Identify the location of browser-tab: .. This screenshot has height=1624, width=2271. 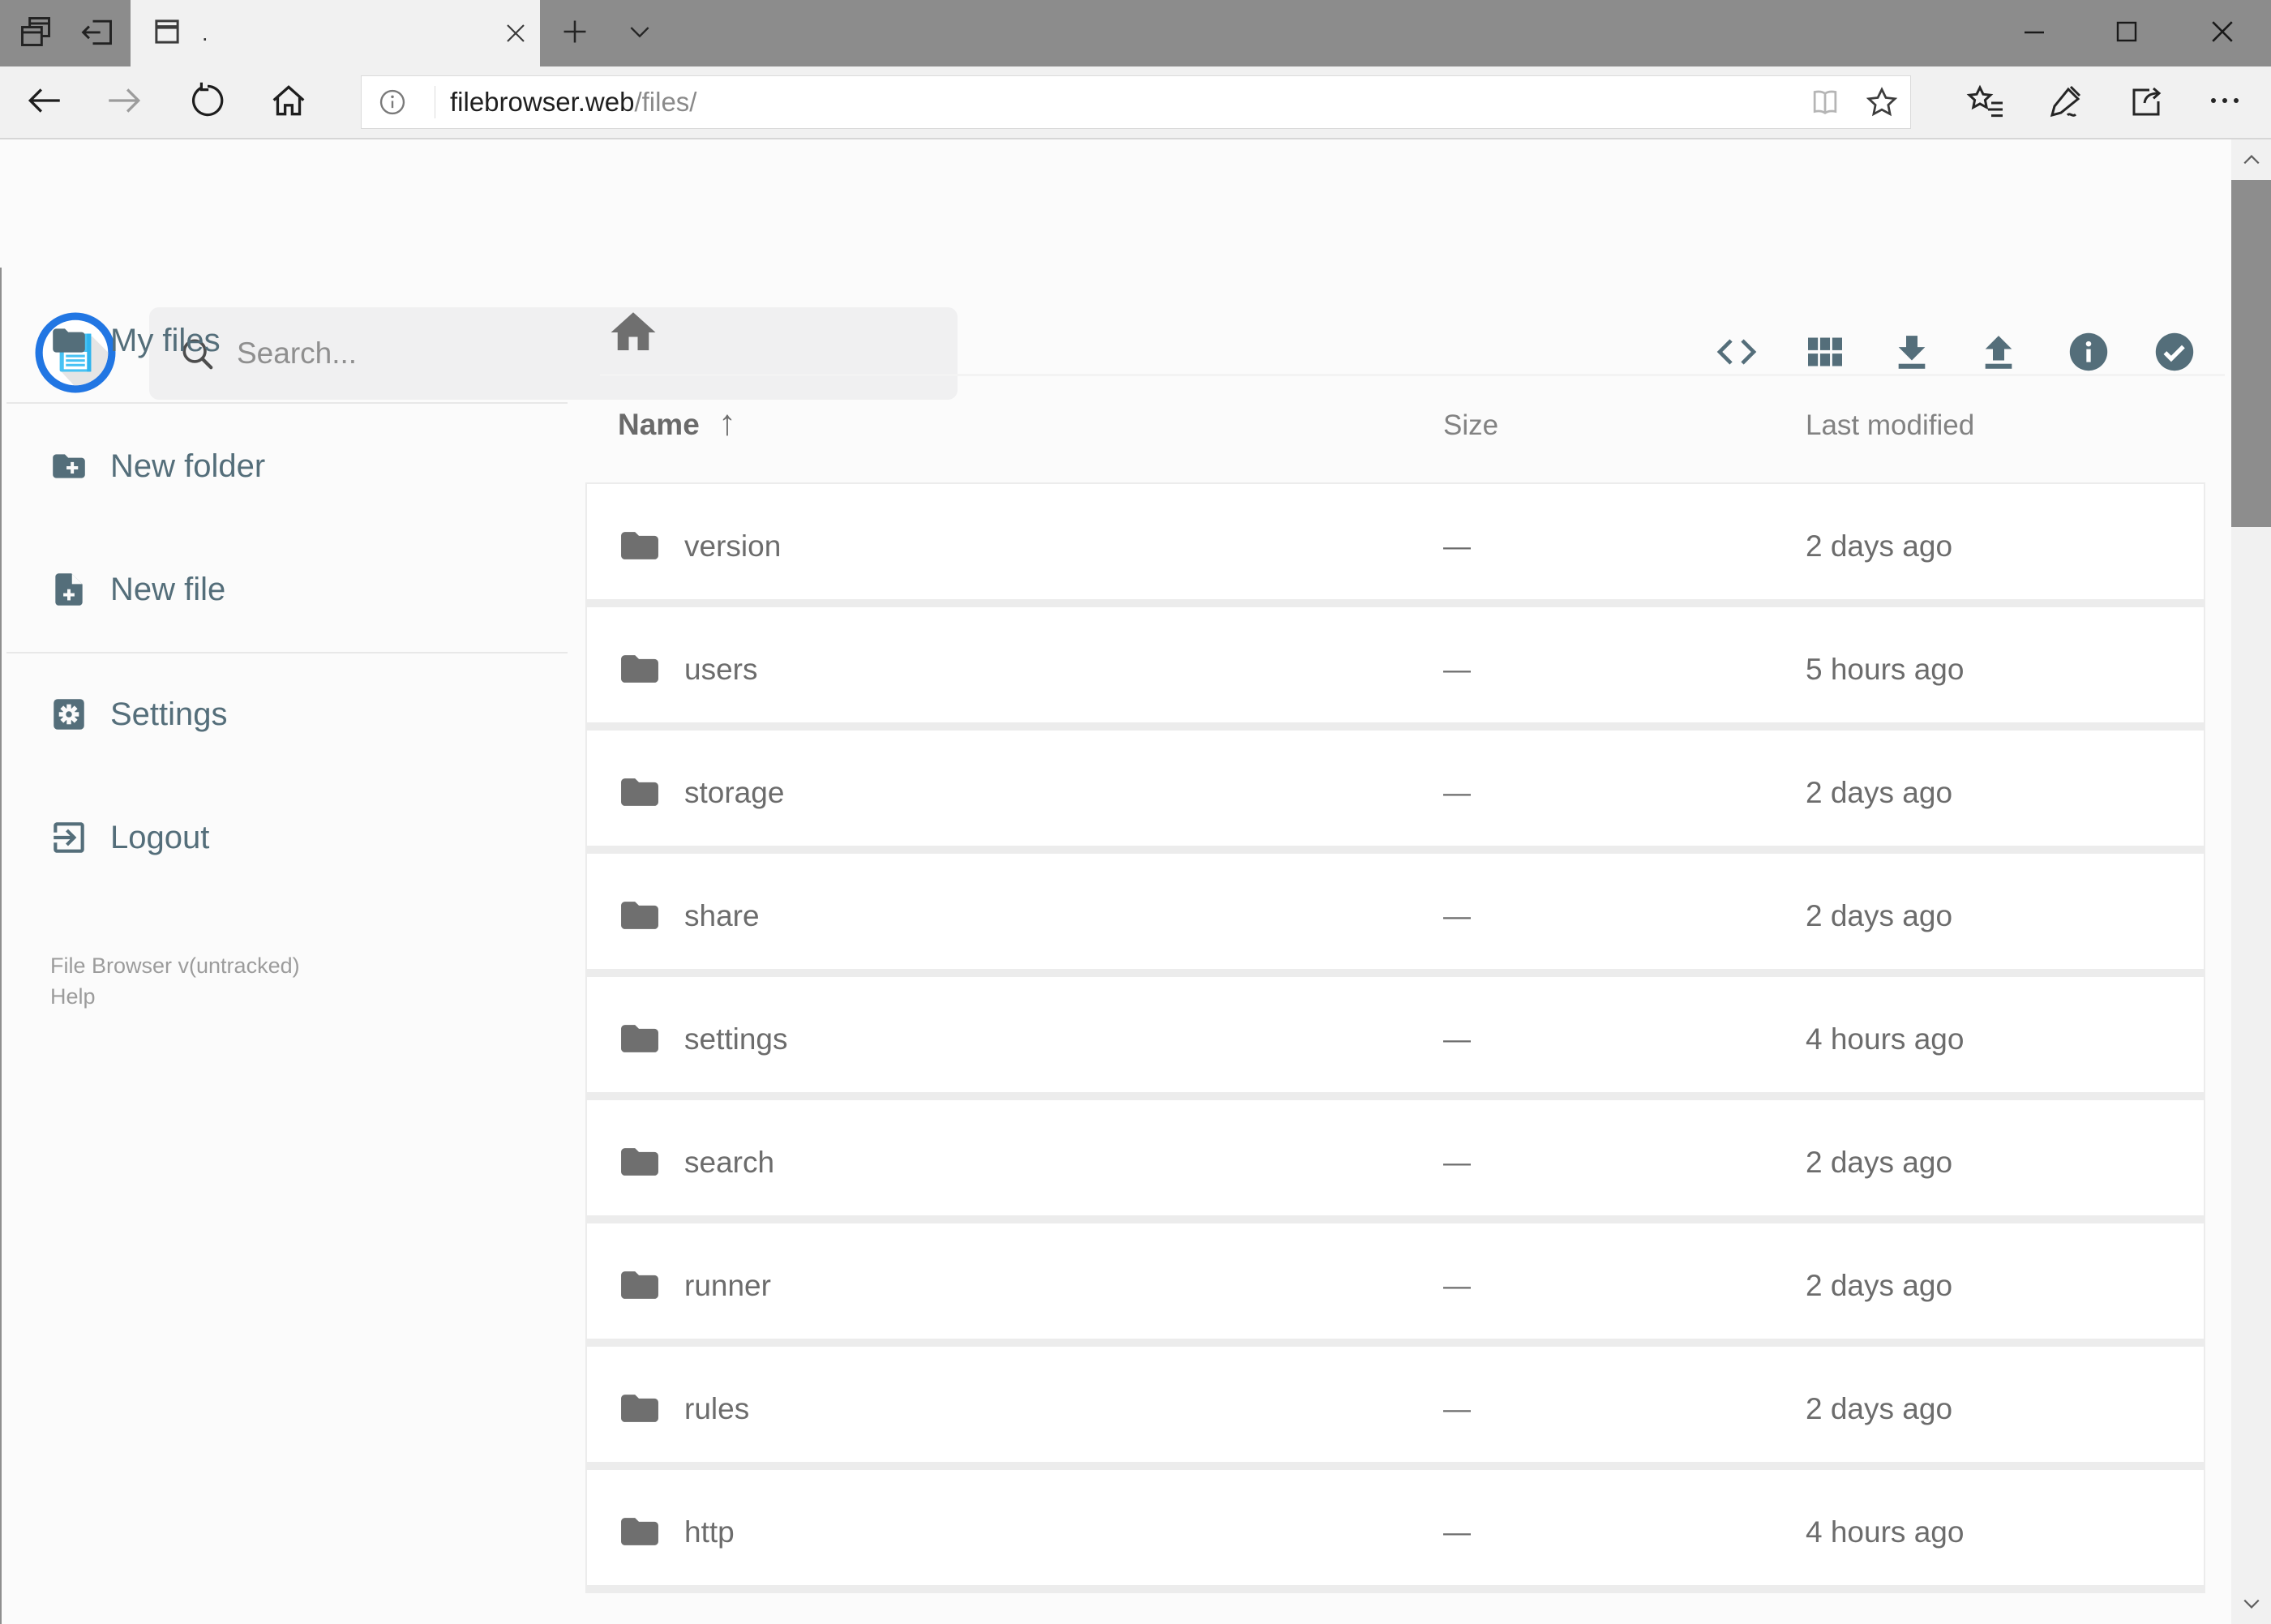
(335, 33).